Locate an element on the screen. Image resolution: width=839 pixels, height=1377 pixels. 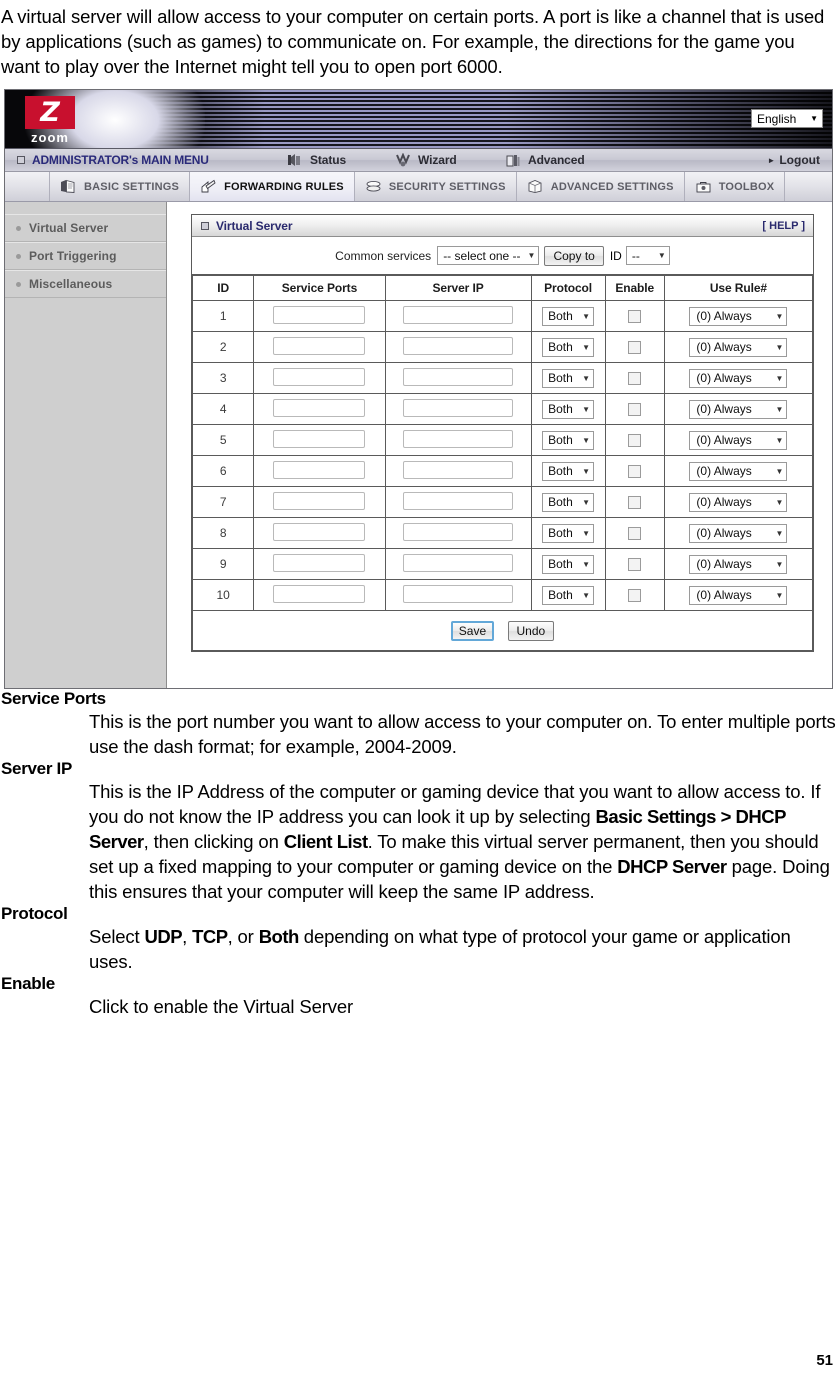
id-select-value: -- is located at coordinates (635, 255).